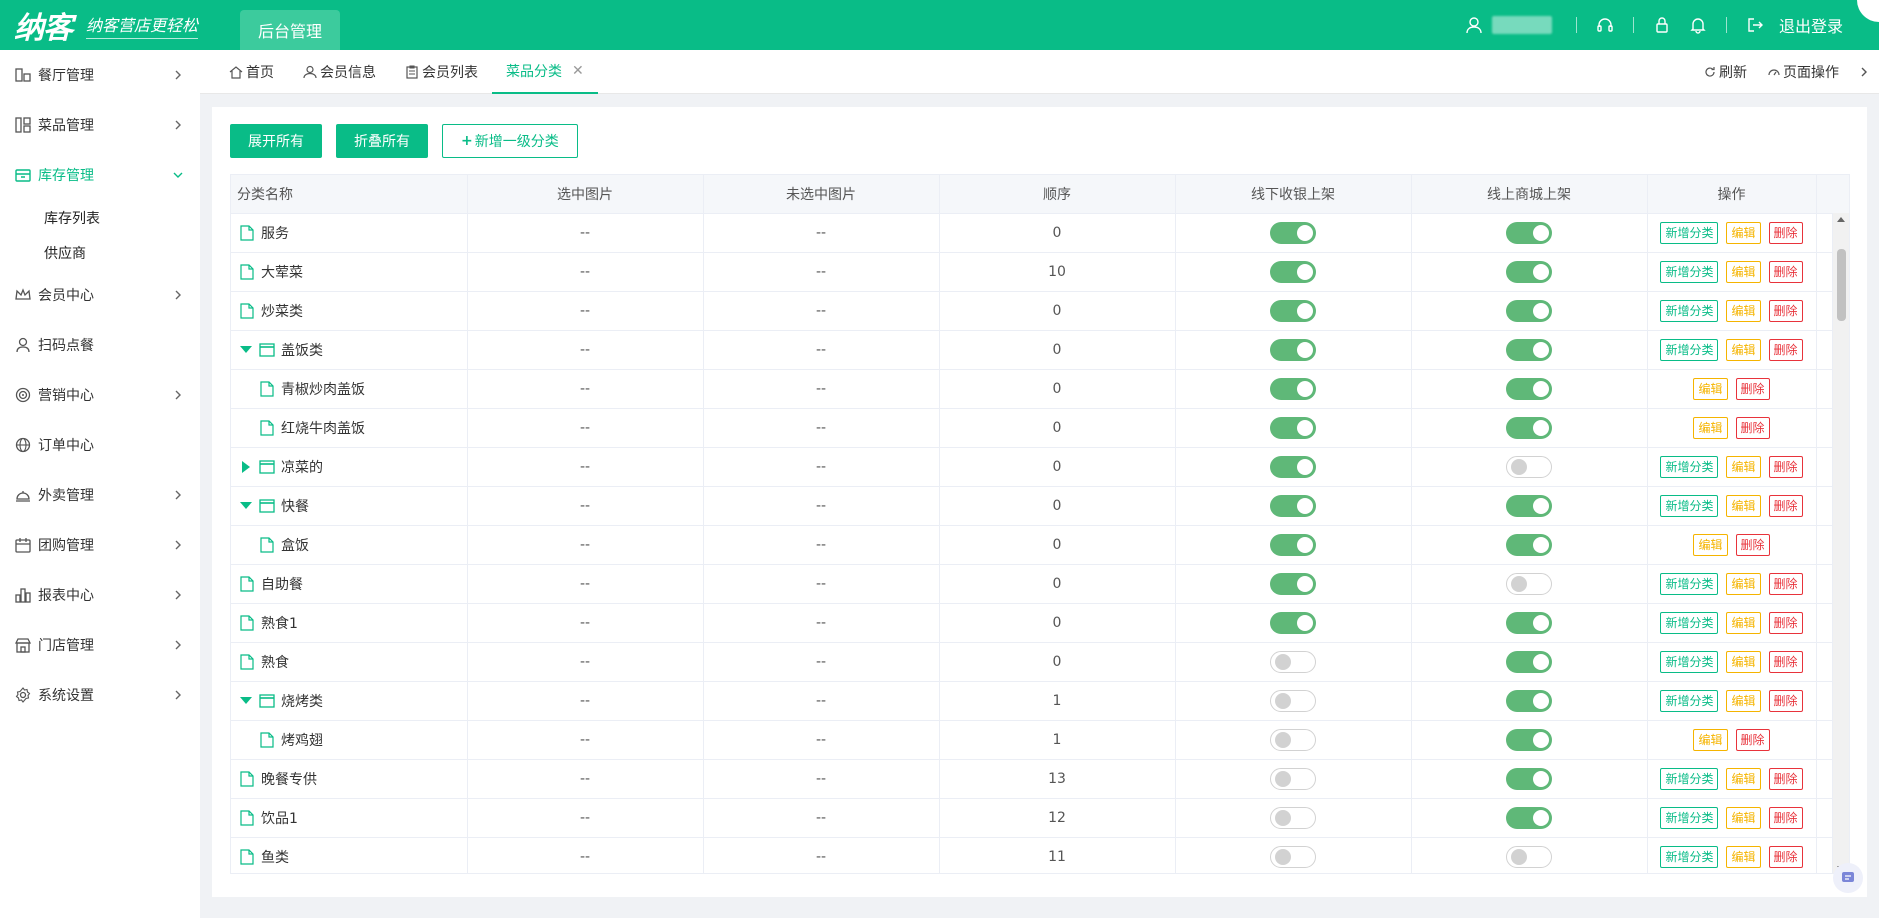 This screenshot has width=1879, height=918. I want to click on sidebar-item-marketing: 营销中心, so click(100, 395).